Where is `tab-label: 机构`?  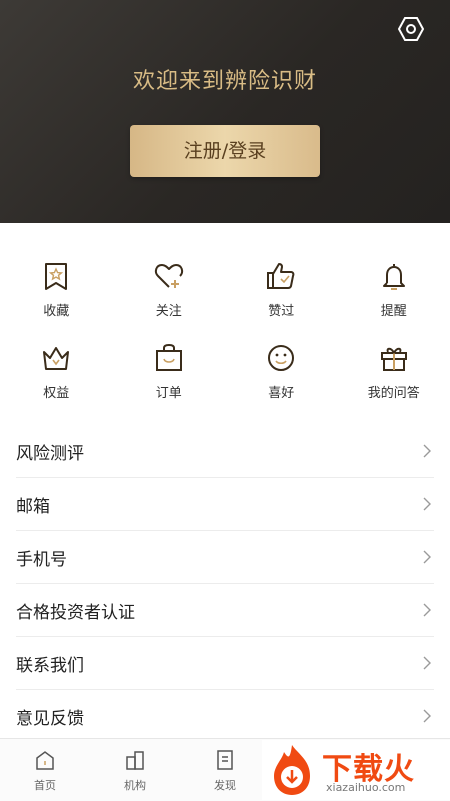 tab-label: 机构 is located at coordinates (135, 785).